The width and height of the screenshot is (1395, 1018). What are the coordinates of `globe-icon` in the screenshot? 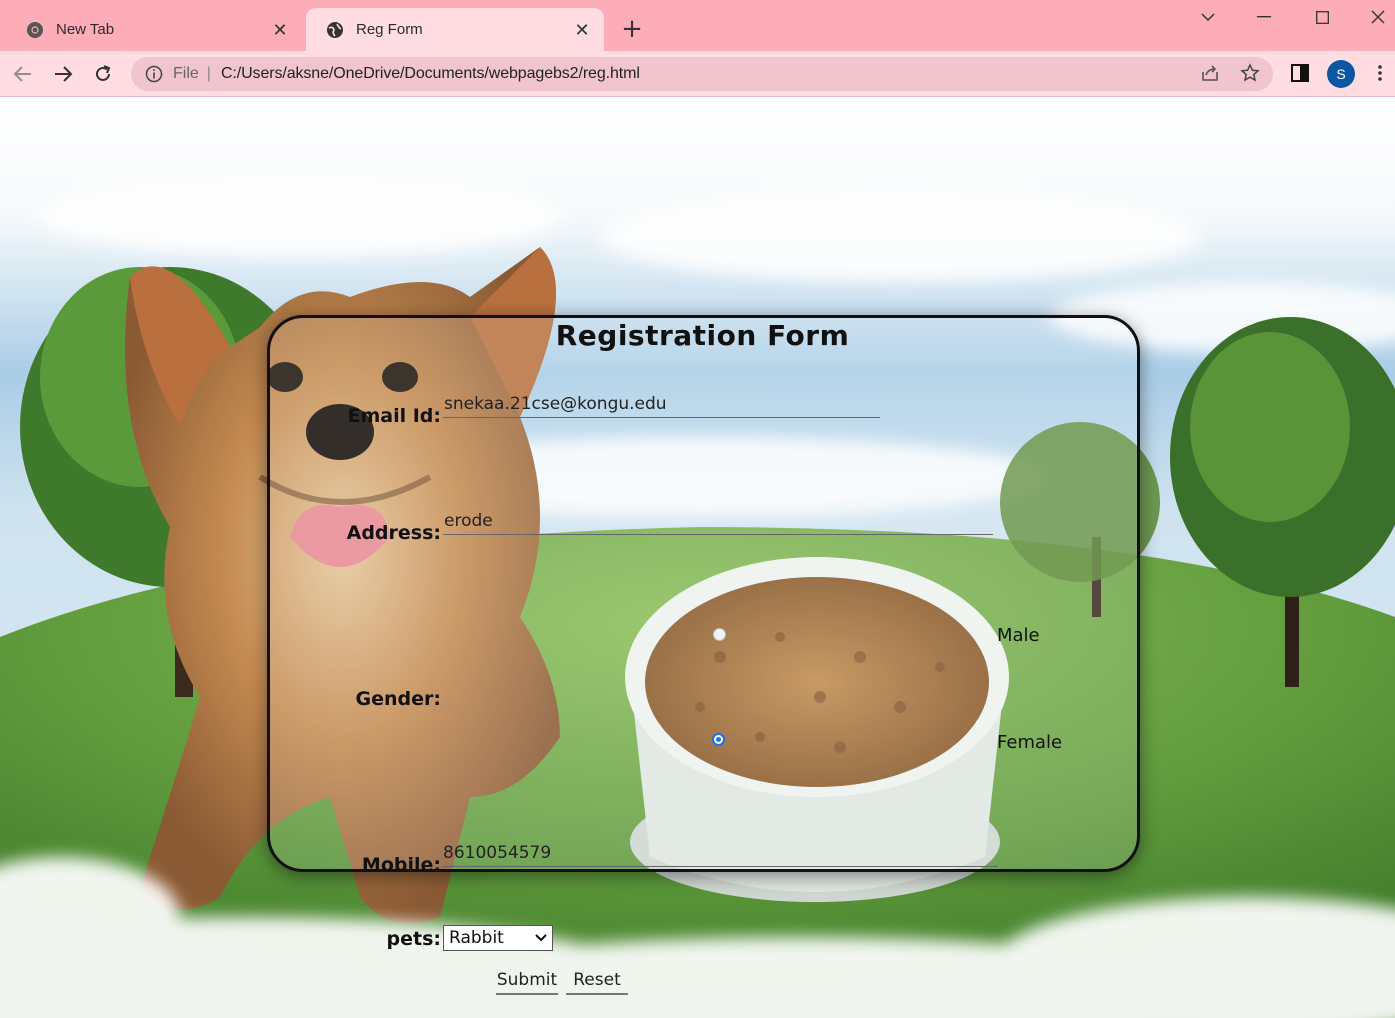 It's located at (335, 29).